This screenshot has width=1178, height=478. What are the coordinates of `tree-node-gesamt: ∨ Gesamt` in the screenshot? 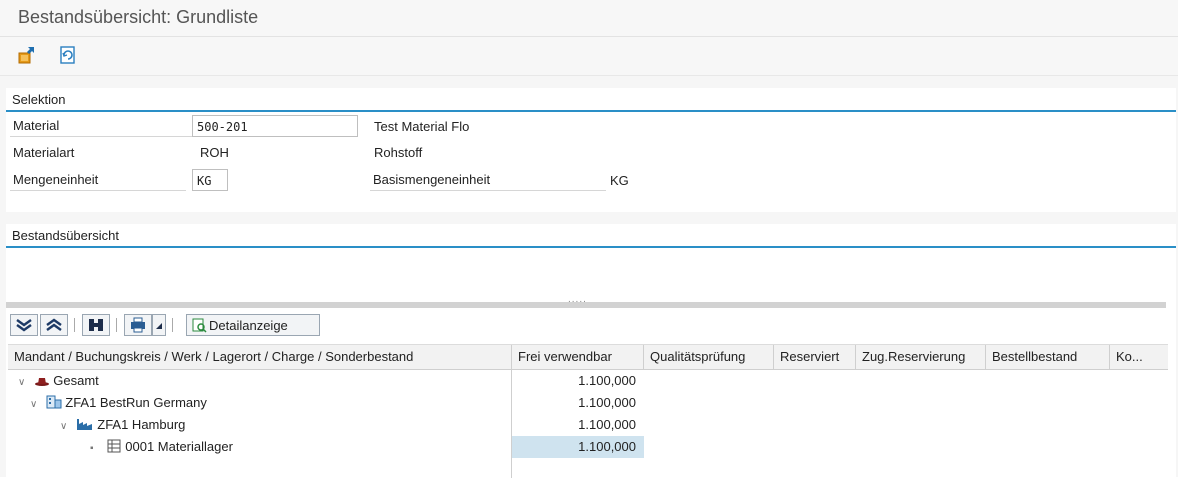 It's located at (58, 381).